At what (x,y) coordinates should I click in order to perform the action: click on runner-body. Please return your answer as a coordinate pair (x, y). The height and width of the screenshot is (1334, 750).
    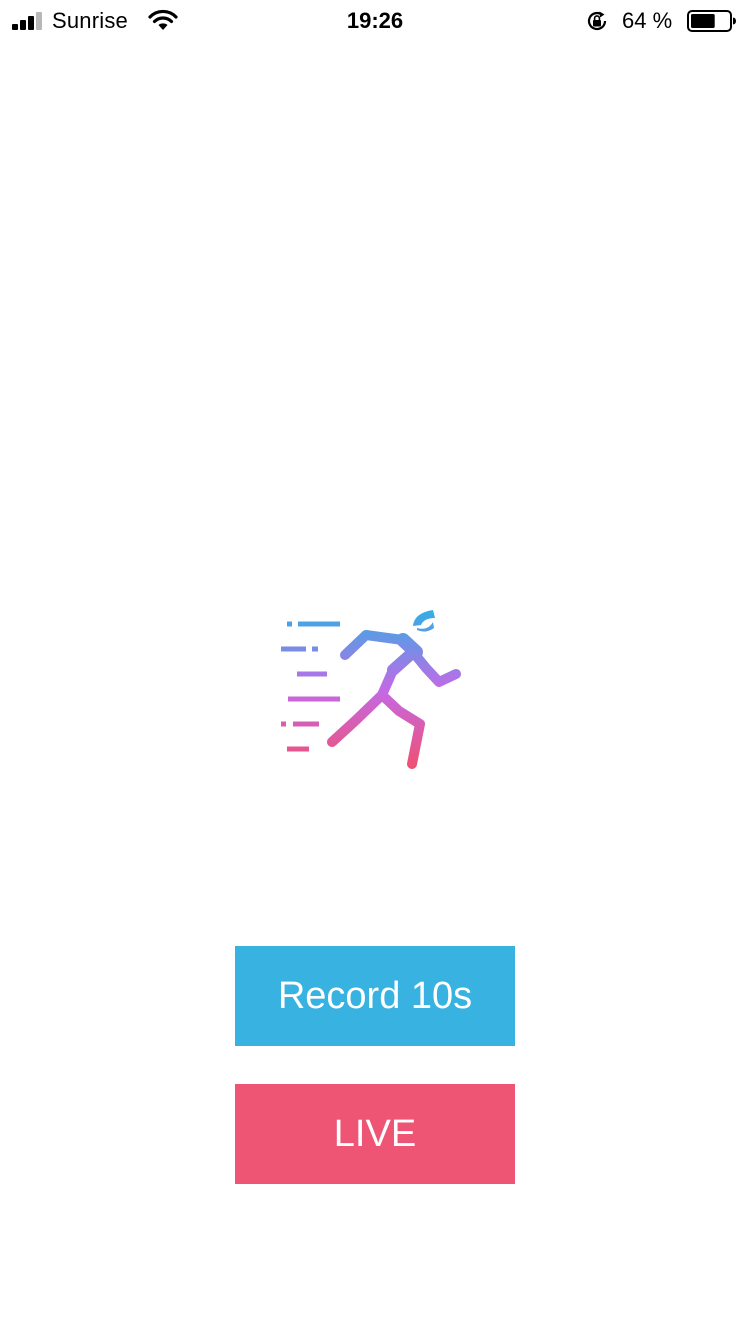
    Looking at the image, I should click on (394, 699).